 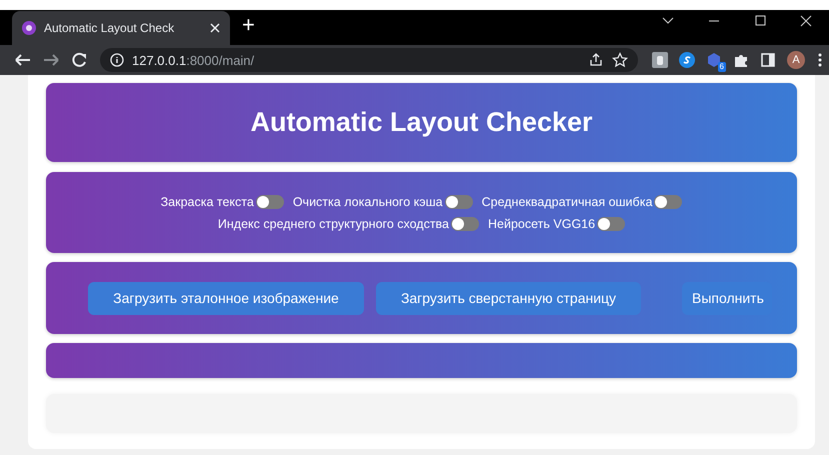 I want to click on browser-tab: Automatic Layout Check, so click(x=121, y=28).